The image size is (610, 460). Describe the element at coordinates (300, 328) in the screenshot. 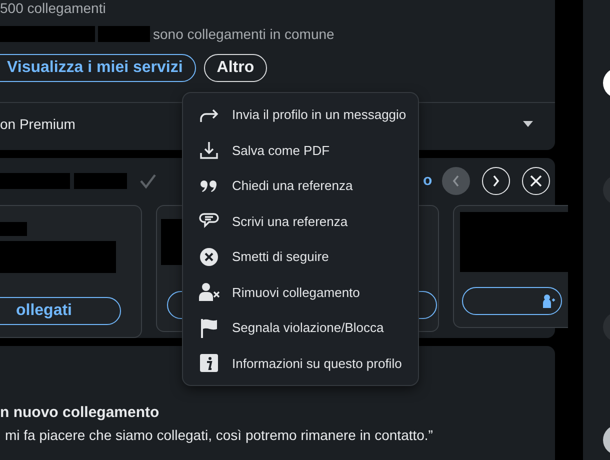

I see `menu-item: Segnala violazione/Blocca` at that location.